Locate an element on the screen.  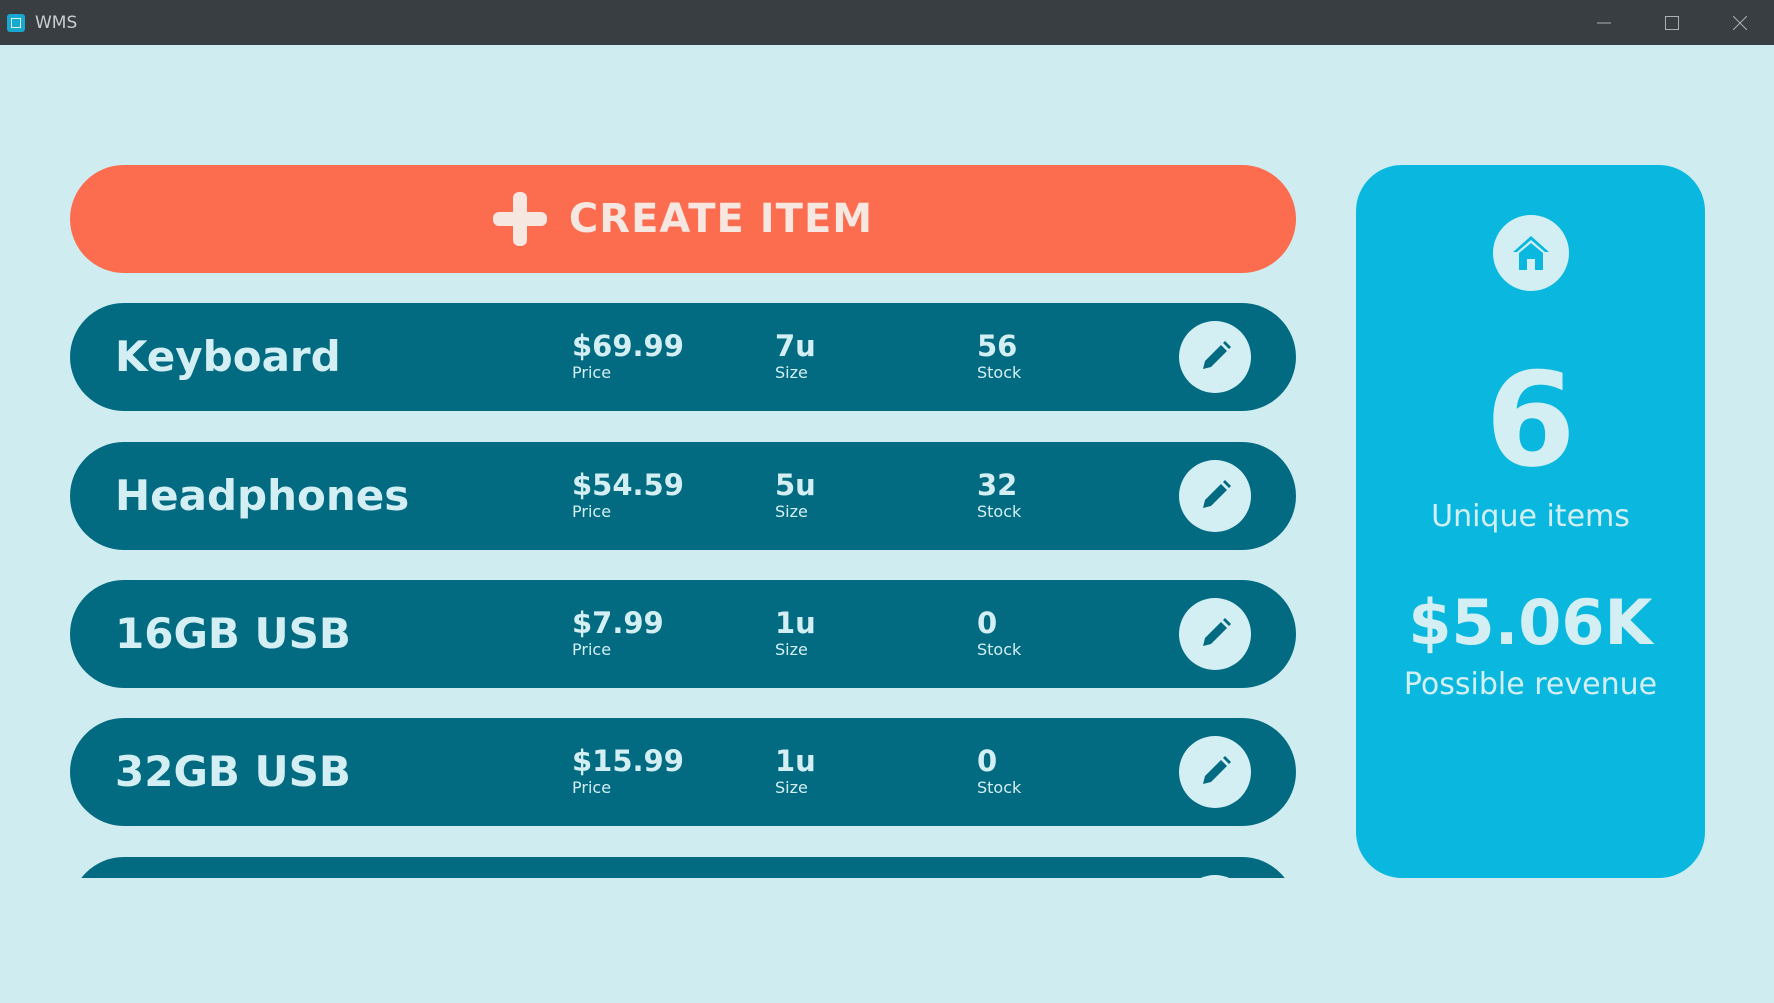
plus-icon is located at coordinates (519, 219).